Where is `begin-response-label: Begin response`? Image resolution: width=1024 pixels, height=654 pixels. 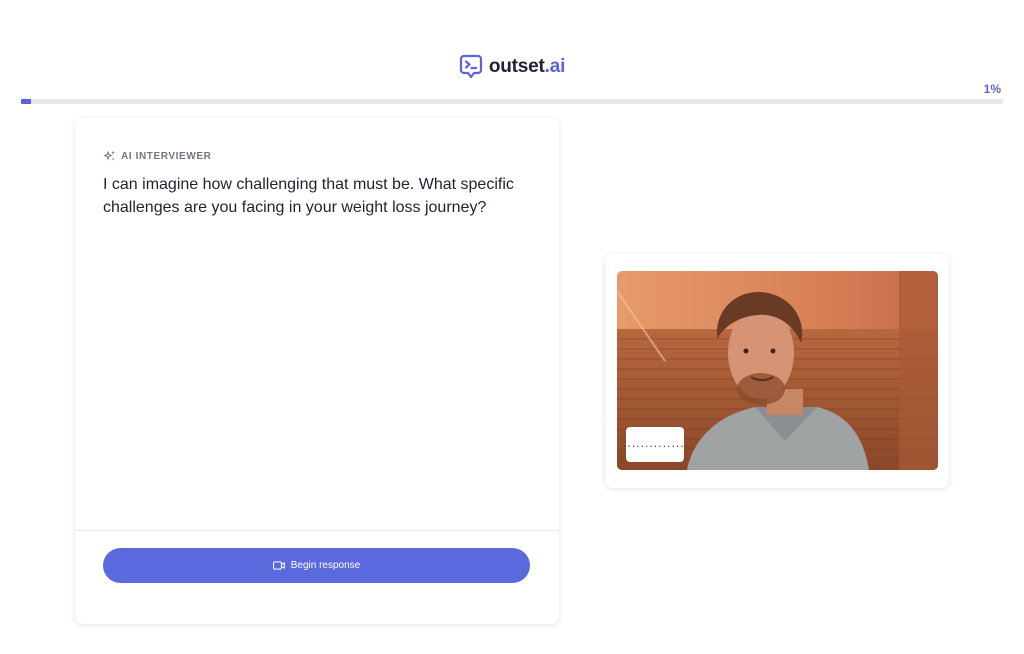
begin-response-label: Begin response is located at coordinates (325, 565).